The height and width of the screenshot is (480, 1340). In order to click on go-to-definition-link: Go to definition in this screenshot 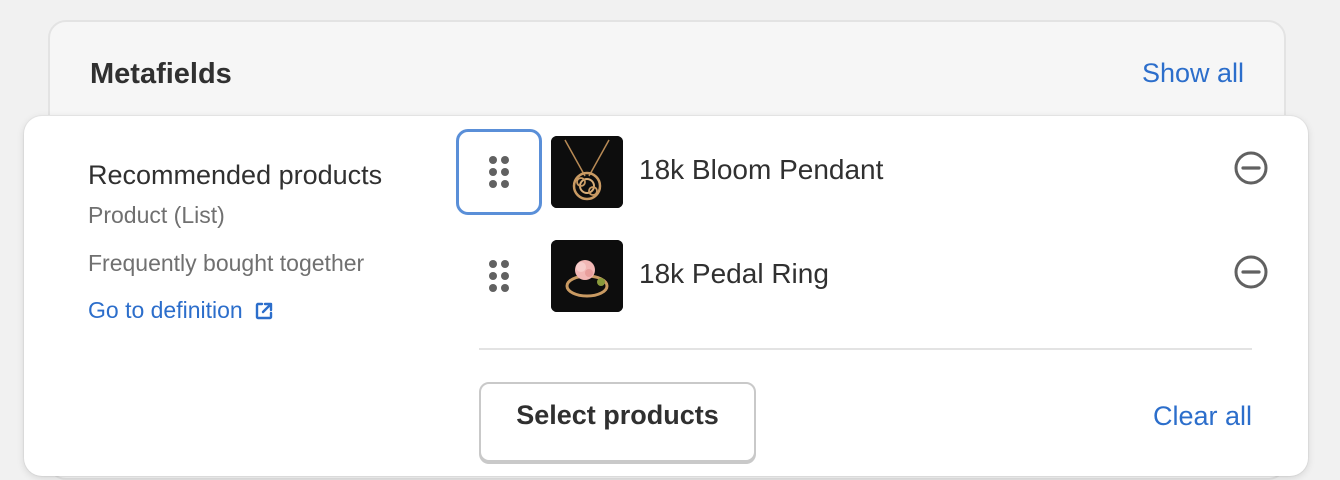, I will do `click(181, 310)`.